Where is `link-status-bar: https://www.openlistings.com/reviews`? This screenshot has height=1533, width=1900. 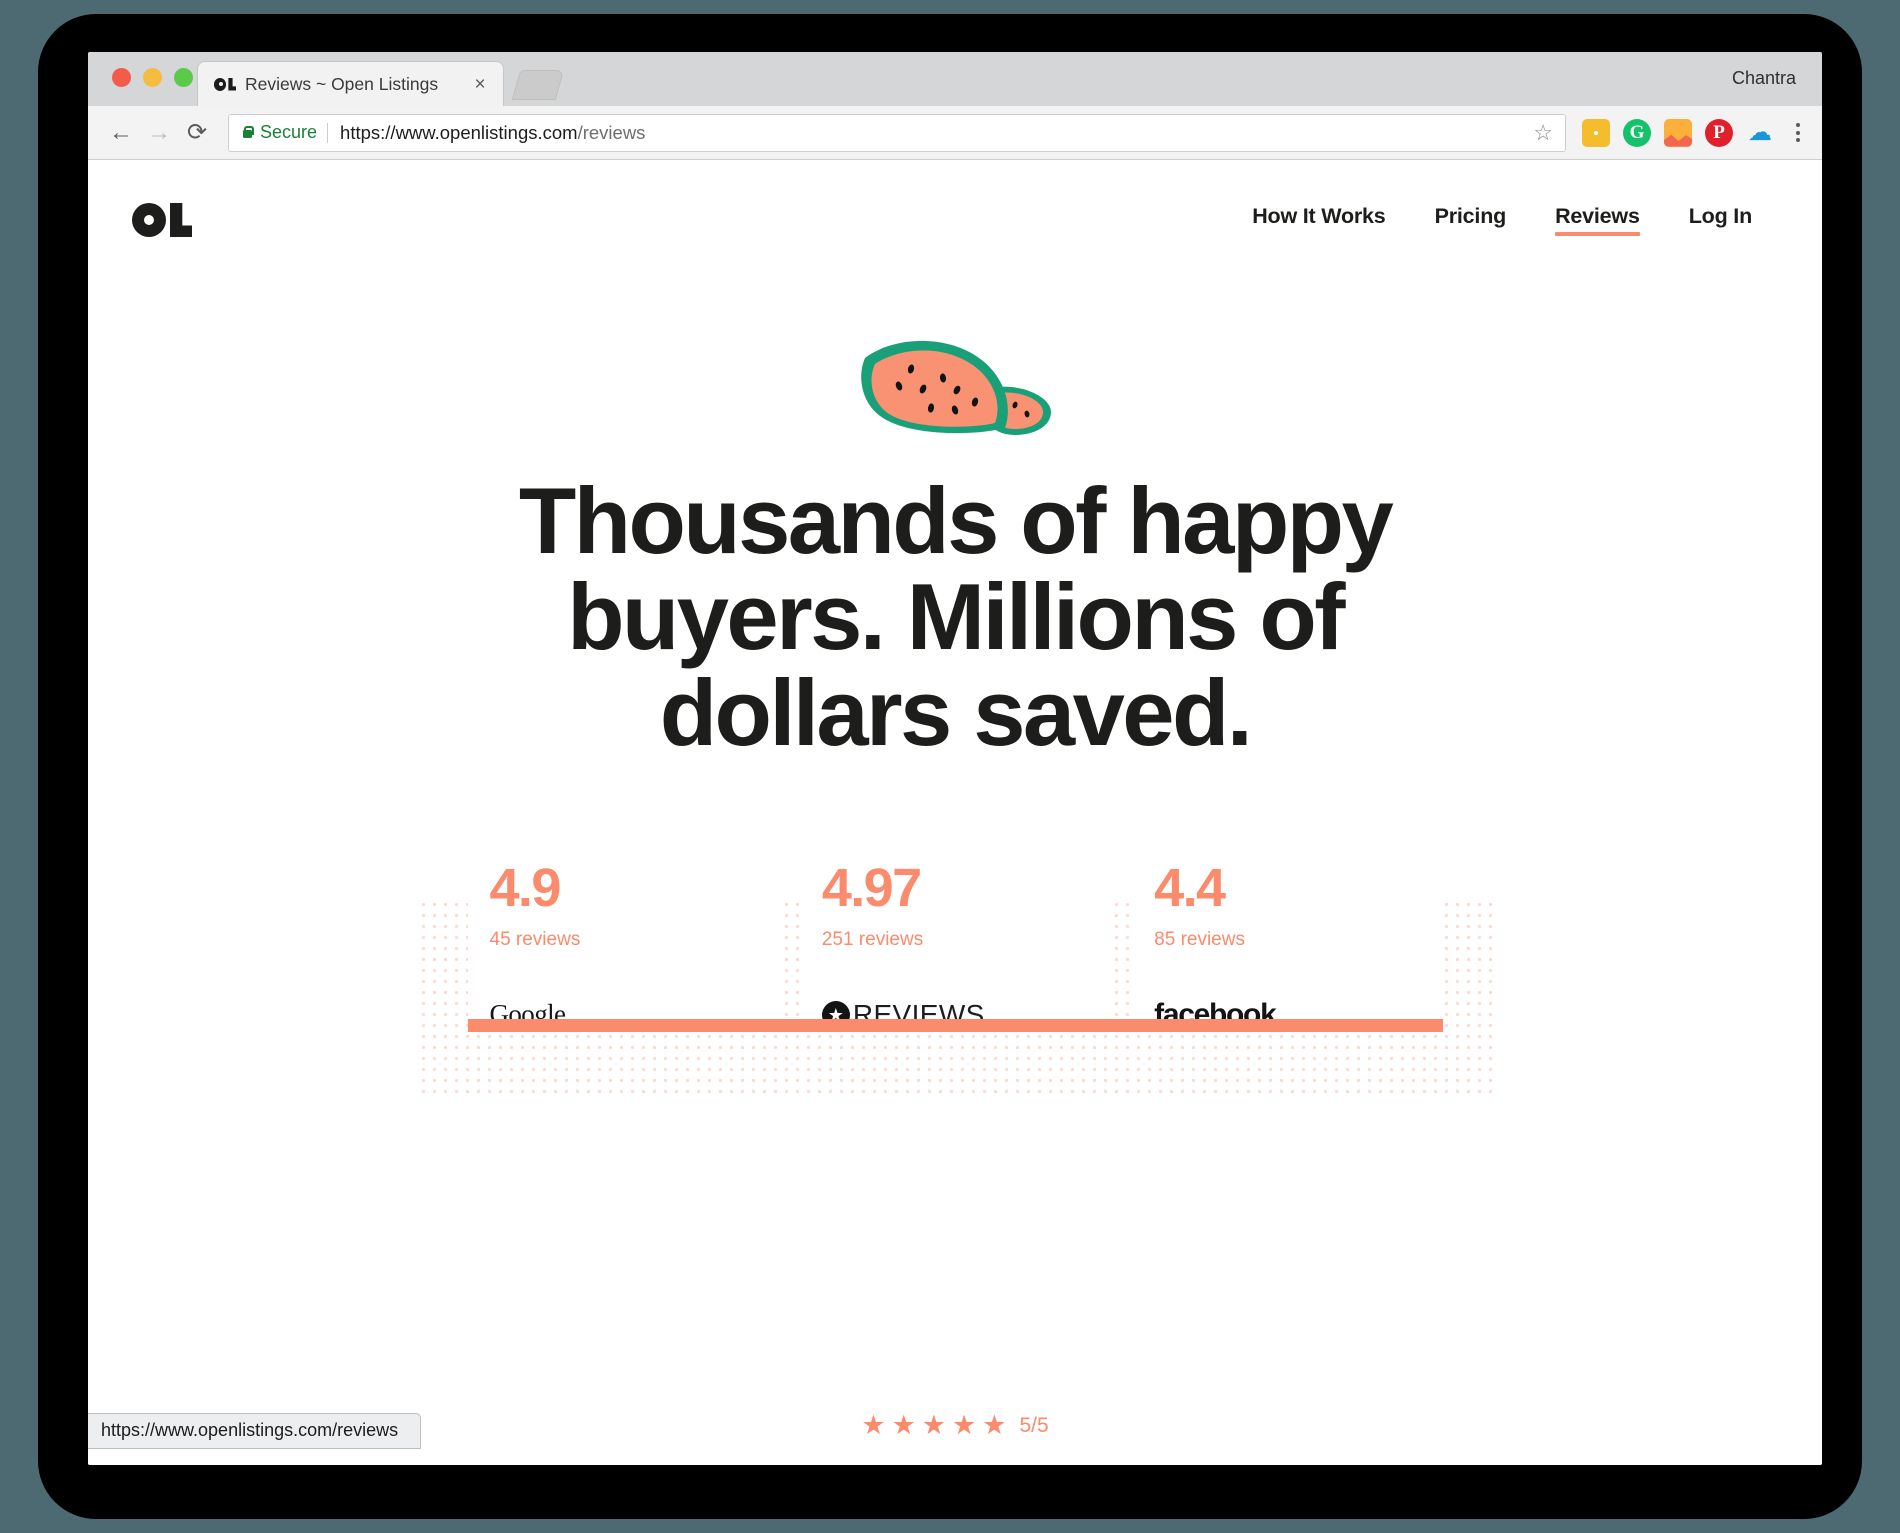 link-status-bar: https://www.openlistings.com/reviews is located at coordinates (255, 1431).